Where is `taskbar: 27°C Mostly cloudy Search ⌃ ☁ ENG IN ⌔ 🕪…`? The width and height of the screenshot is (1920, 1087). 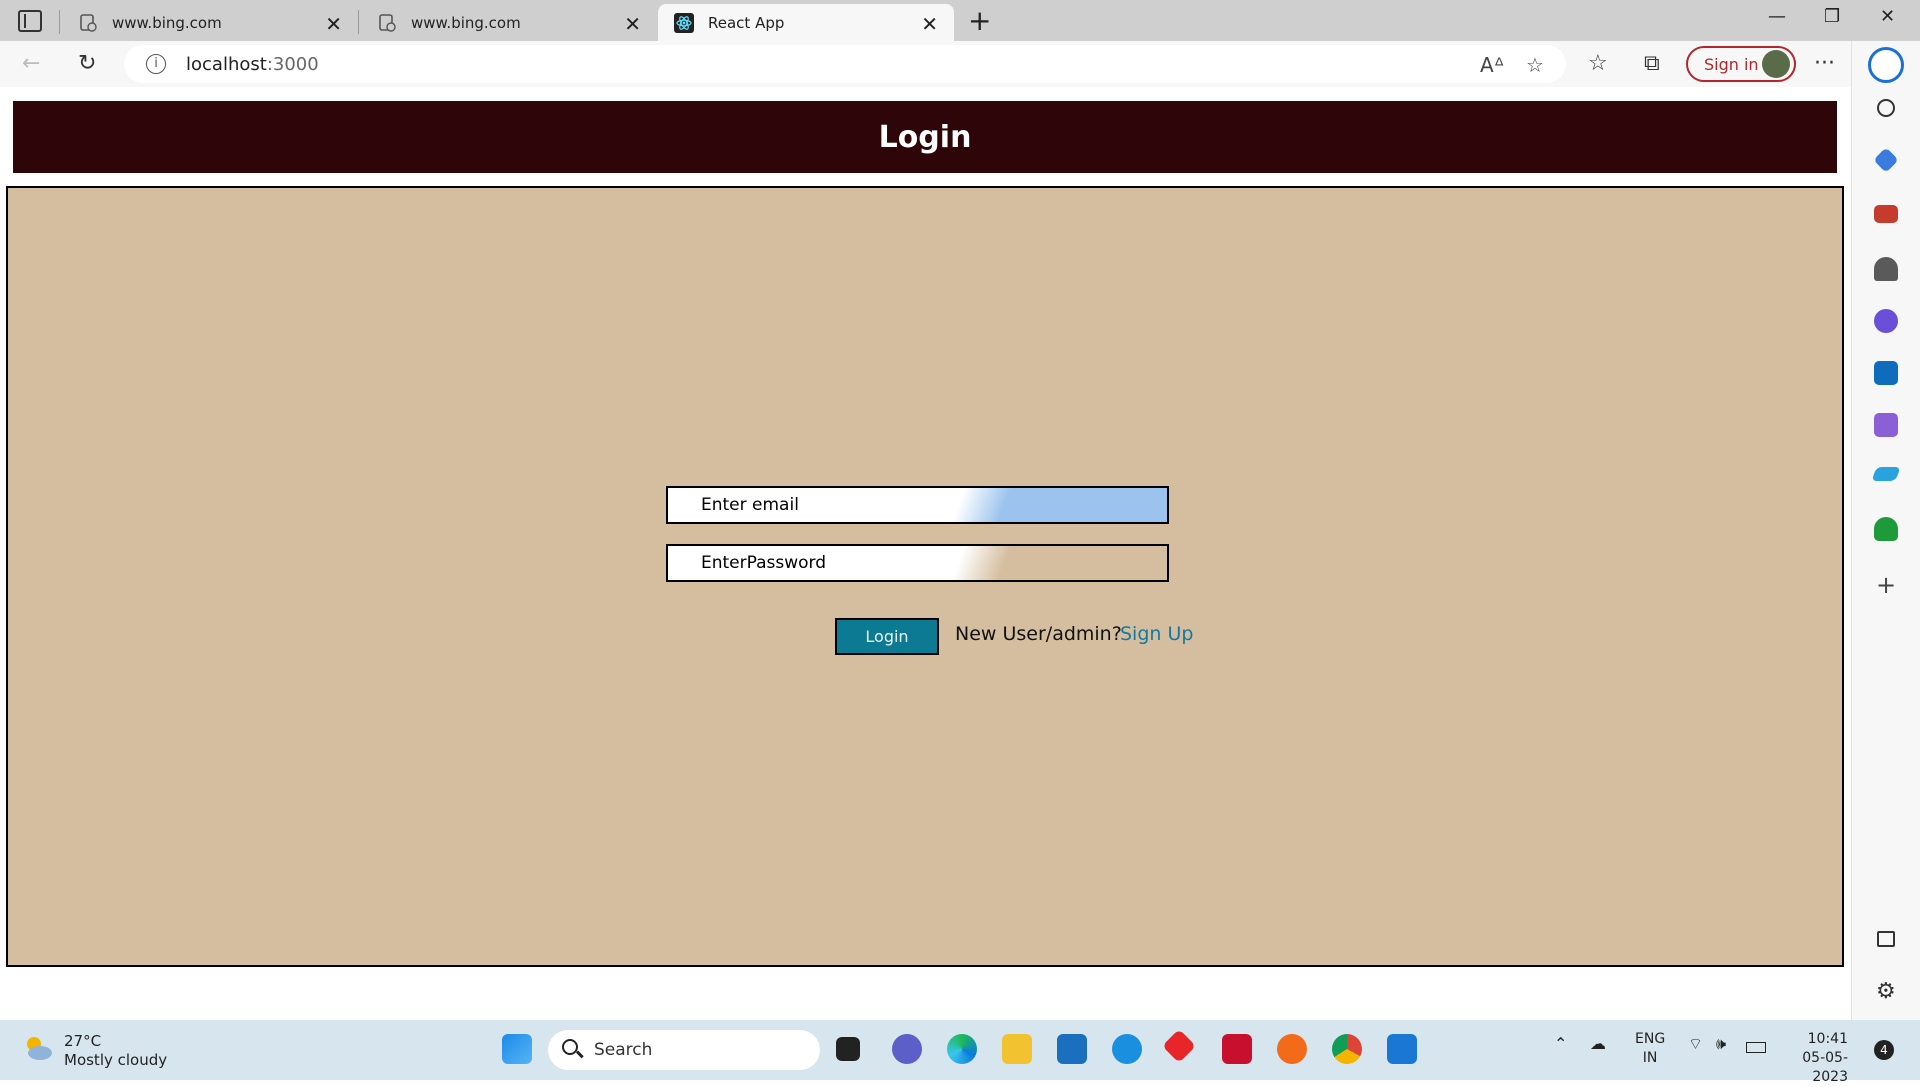 taskbar: 27°C Mostly cloudy Search ⌃ ☁ ENG IN ⌔ 🕪… is located at coordinates (960, 1052).